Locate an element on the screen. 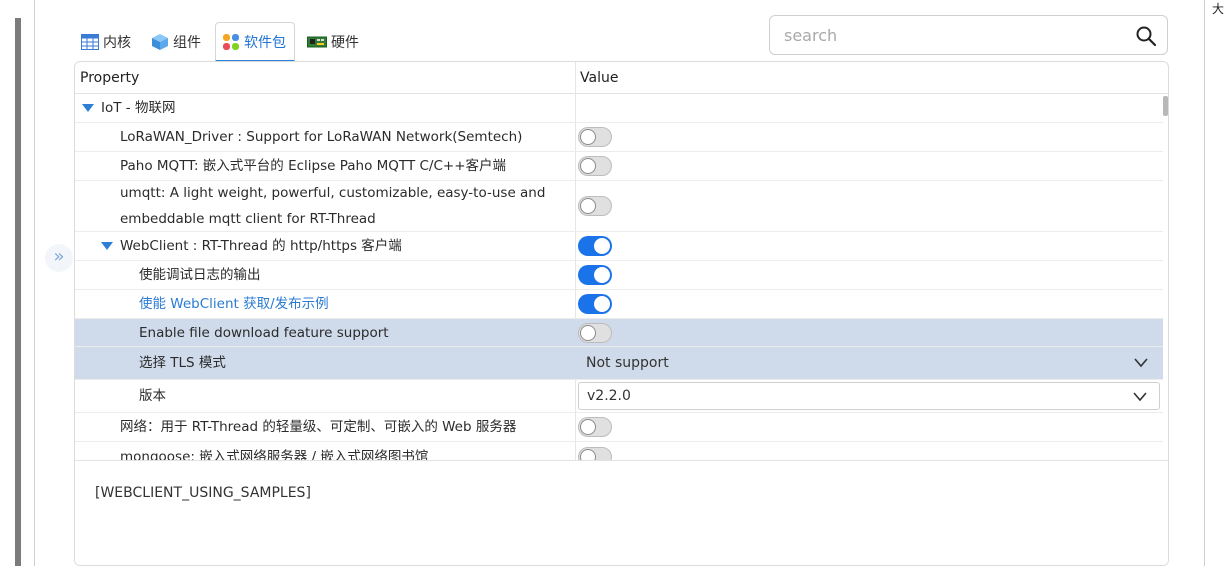  row-label-iot: IoT - 物联网 is located at coordinates (128, 108).